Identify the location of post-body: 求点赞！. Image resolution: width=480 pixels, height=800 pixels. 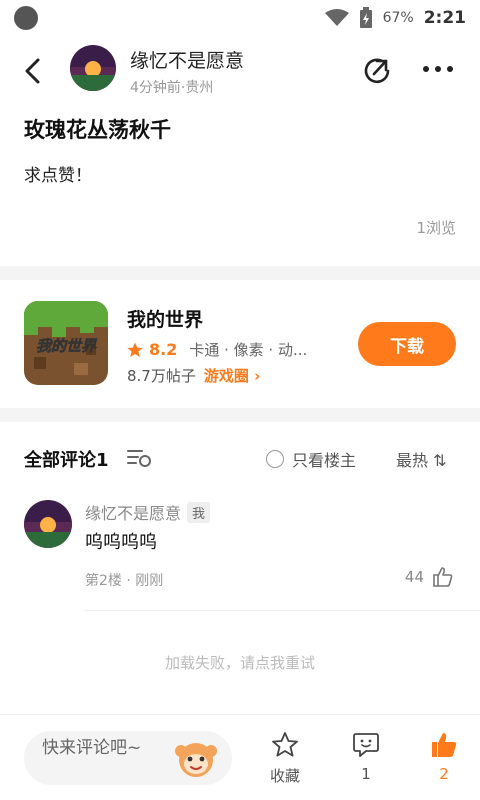
(58, 176).